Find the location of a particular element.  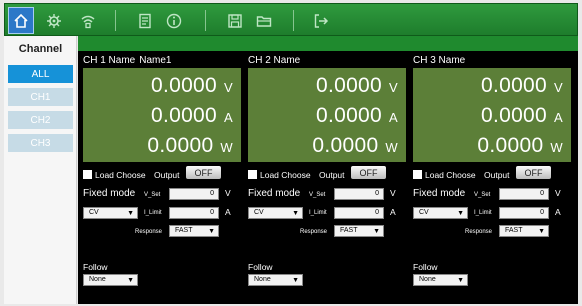

home-button is located at coordinates (21, 20).